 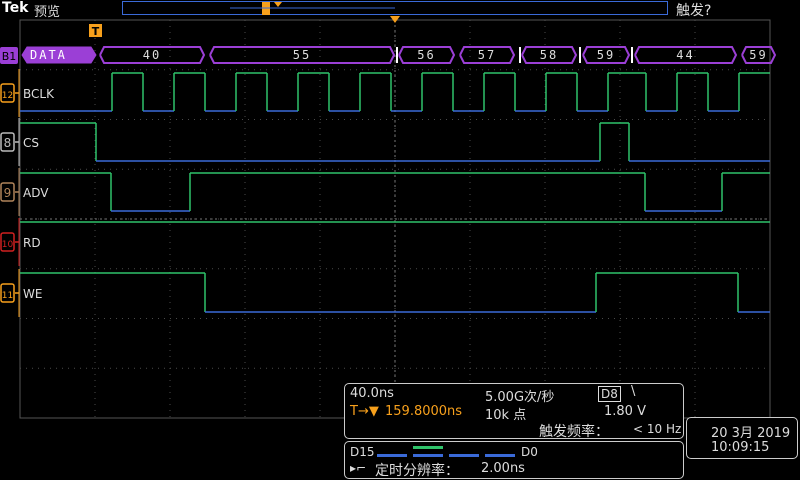 I want to click on timing-resolution-icon: ▸⌐, so click(x=358, y=468).